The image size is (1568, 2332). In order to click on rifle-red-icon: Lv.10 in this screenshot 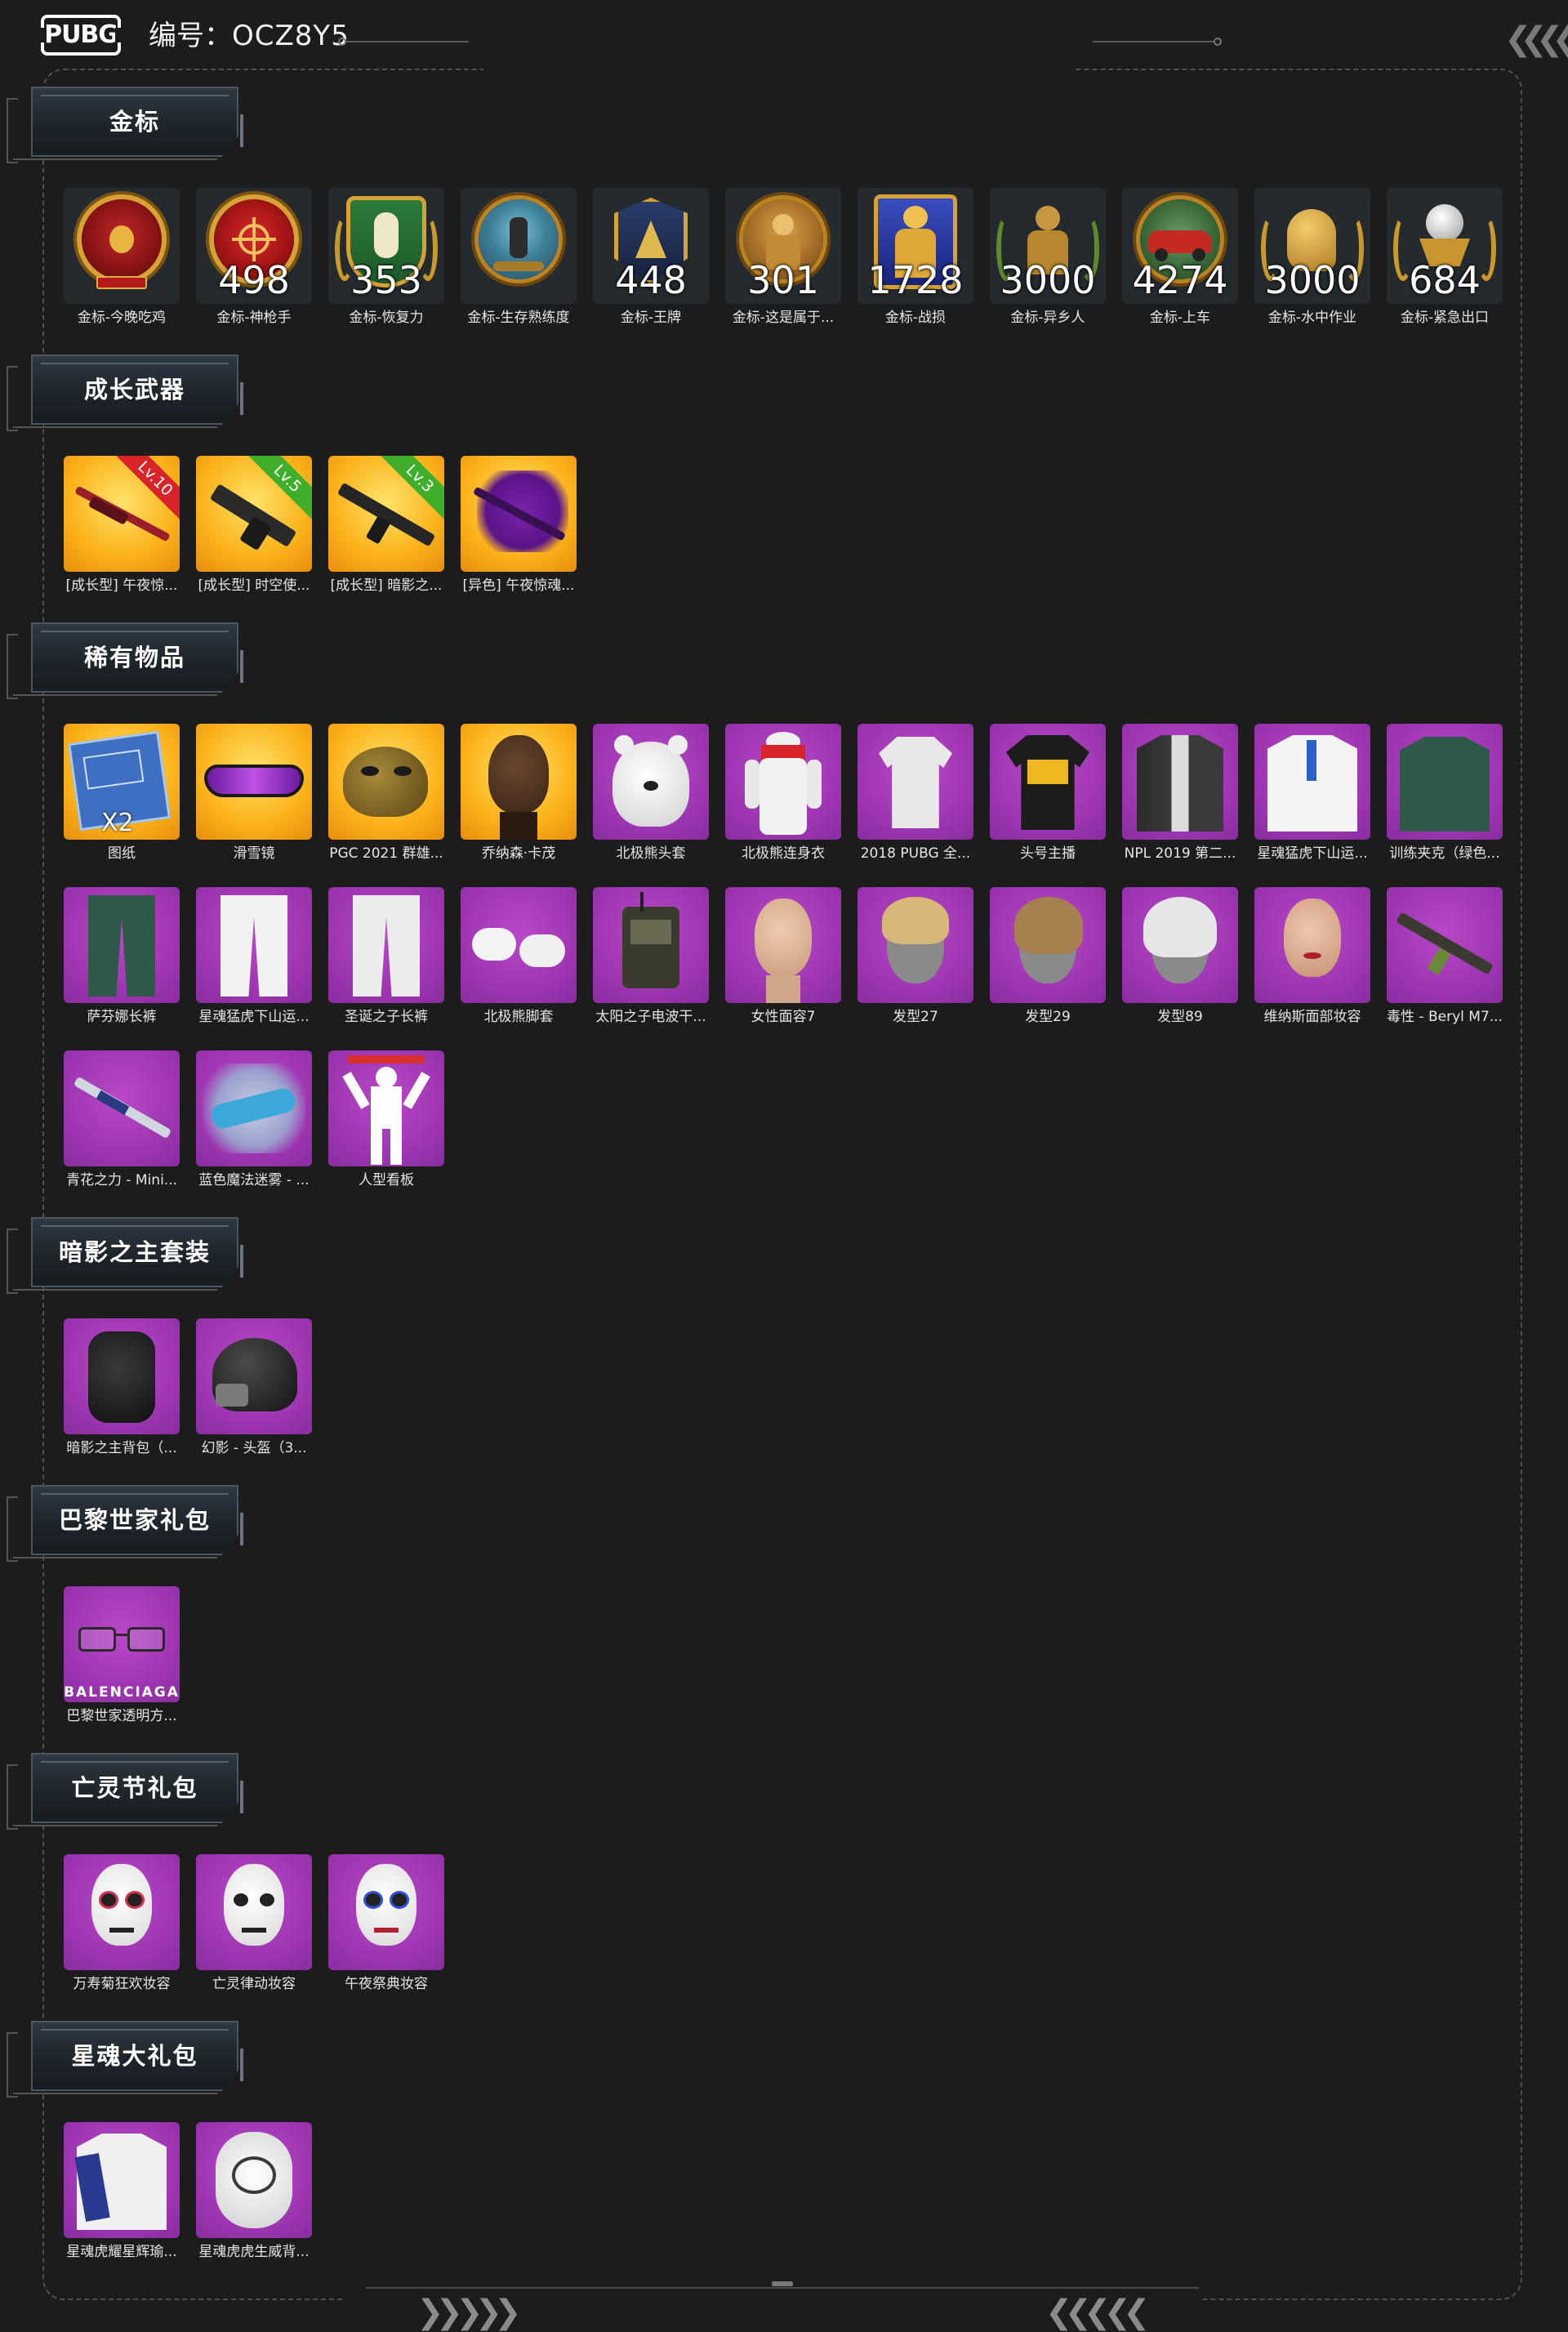, I will do `click(122, 514)`.